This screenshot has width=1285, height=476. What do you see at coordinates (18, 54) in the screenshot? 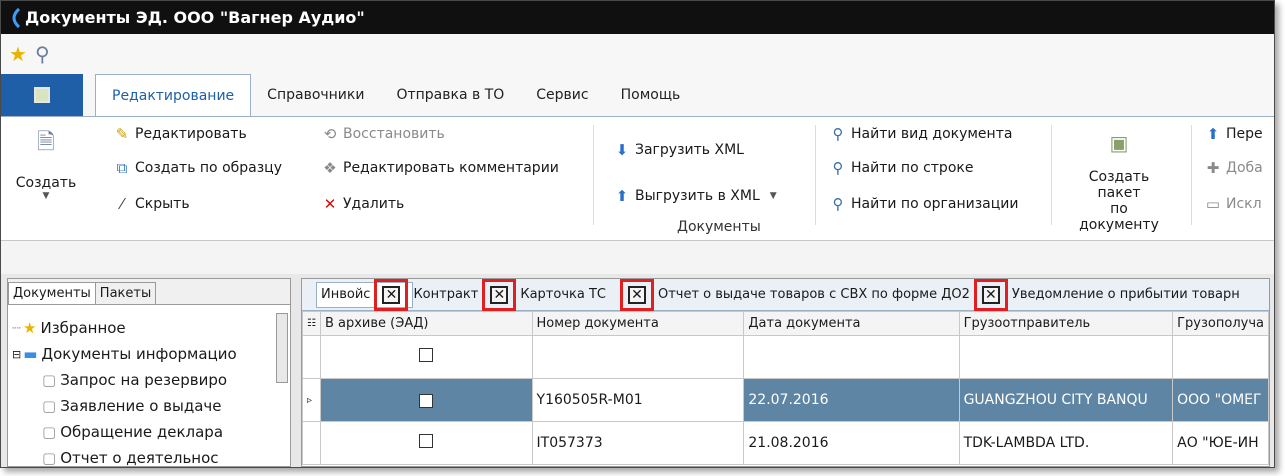
I see `favorites-star-icon: ★` at bounding box center [18, 54].